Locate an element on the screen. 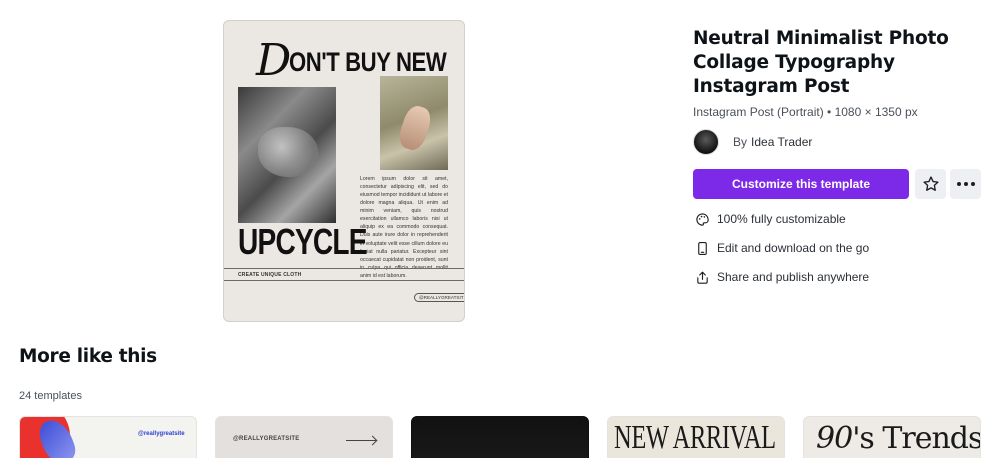 The image size is (1000, 458). feature-edit-on-the-go: Edit and download on the go is located at coordinates (781, 248).